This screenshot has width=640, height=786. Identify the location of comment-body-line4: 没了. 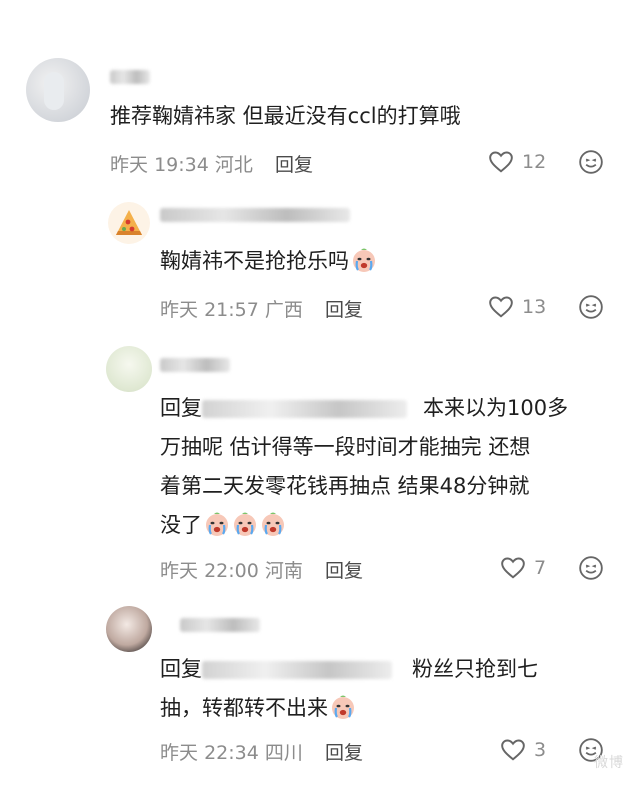
(181, 525).